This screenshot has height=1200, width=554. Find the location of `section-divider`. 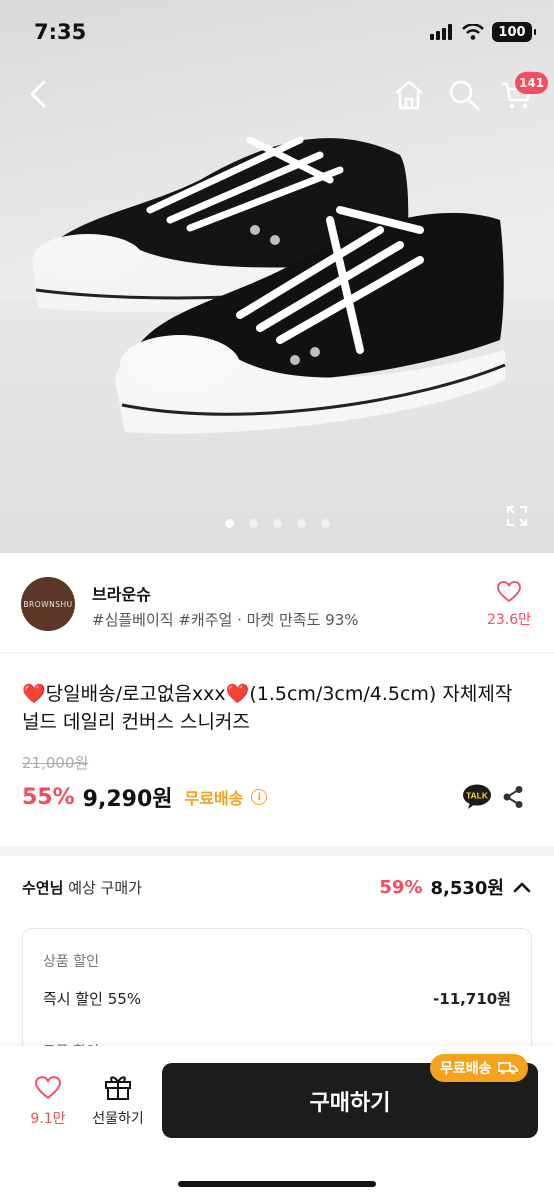

section-divider is located at coordinates (277, 851).